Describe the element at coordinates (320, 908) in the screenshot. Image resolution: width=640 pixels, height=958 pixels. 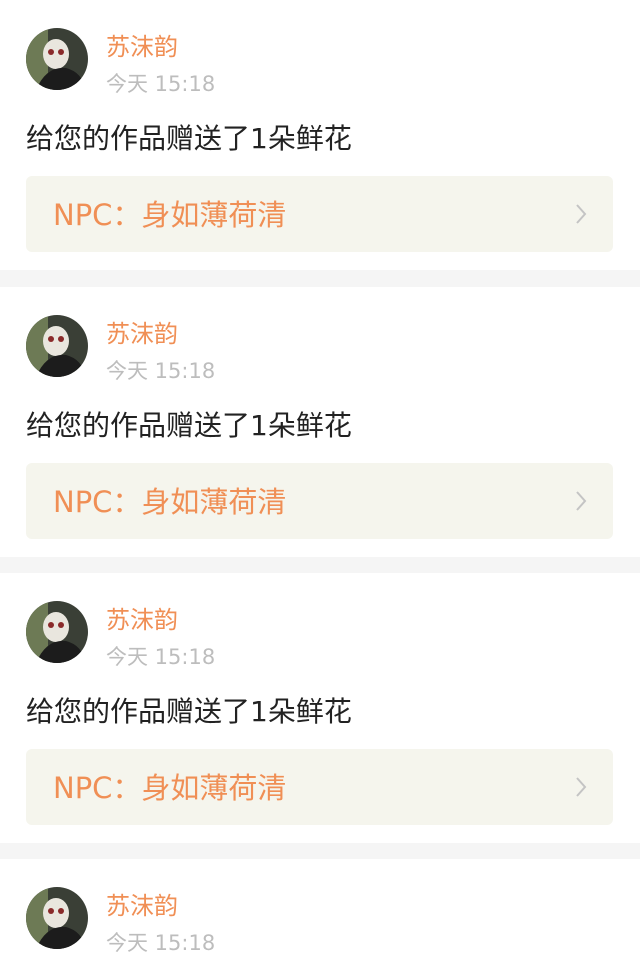
I see `notification-card: 苏沫韵 今天 15:18` at that location.